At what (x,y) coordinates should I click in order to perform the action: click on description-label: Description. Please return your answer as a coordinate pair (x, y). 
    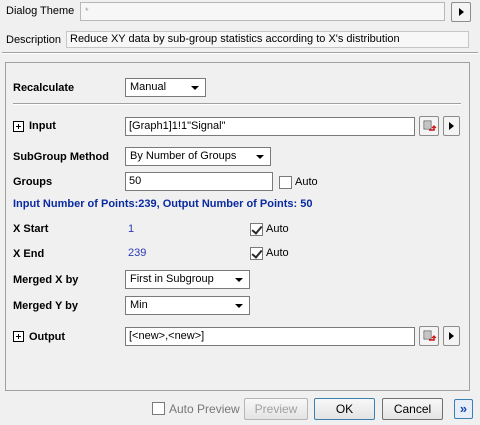
    Looking at the image, I should click on (34, 40).